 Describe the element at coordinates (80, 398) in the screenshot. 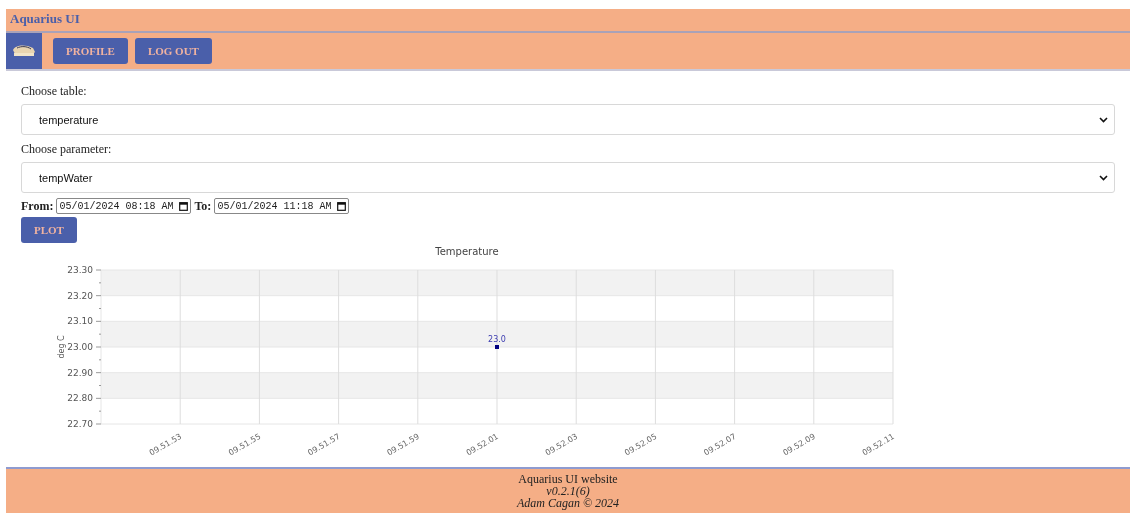

I see `y-tick-label: 22.80` at that location.